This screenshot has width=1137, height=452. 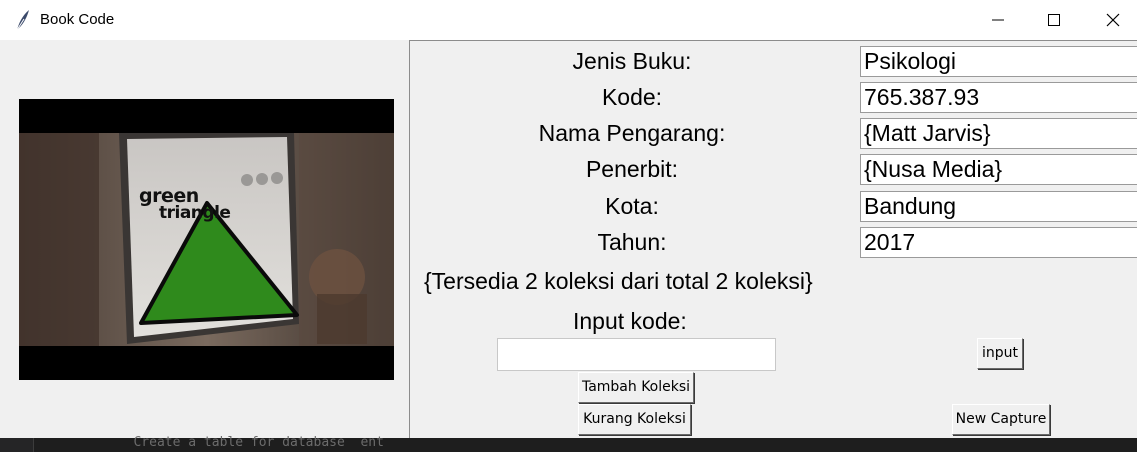 What do you see at coordinates (632, 97) in the screenshot?
I see `label-kode: Kode:` at bounding box center [632, 97].